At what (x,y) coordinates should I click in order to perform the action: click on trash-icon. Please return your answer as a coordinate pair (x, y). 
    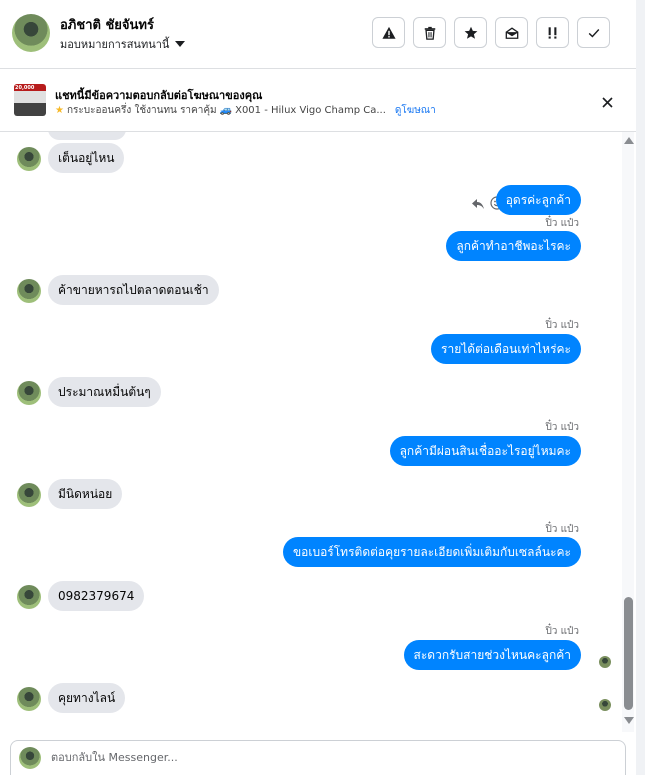
    Looking at the image, I should click on (429, 33).